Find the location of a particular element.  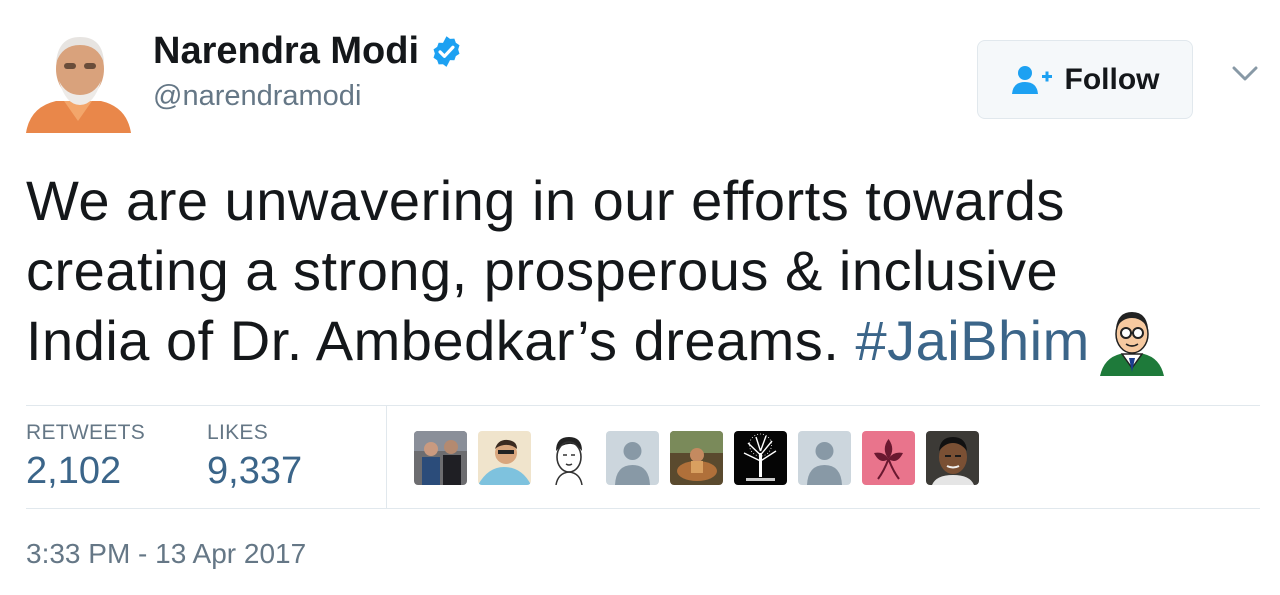

liker-avatars is located at coordinates (702, 458).